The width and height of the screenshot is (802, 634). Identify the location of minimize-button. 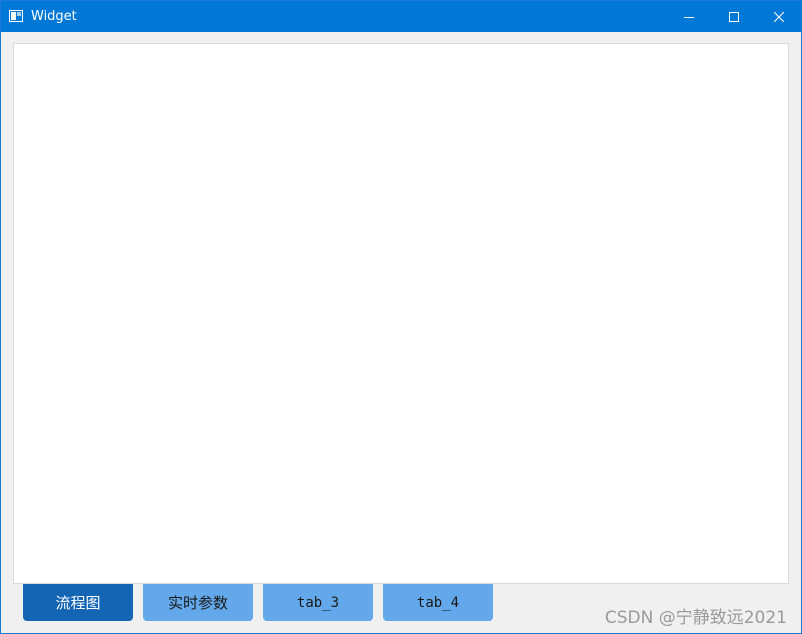
(689, 16).